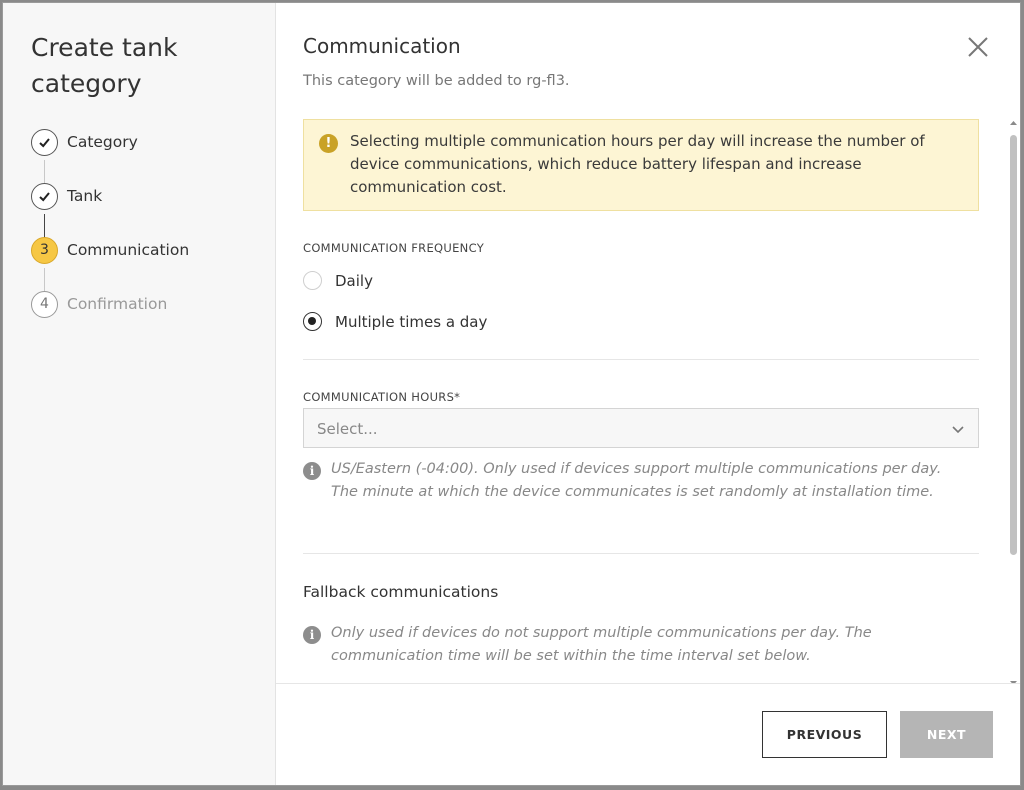  I want to click on radio-daily: Daily, so click(338, 280).